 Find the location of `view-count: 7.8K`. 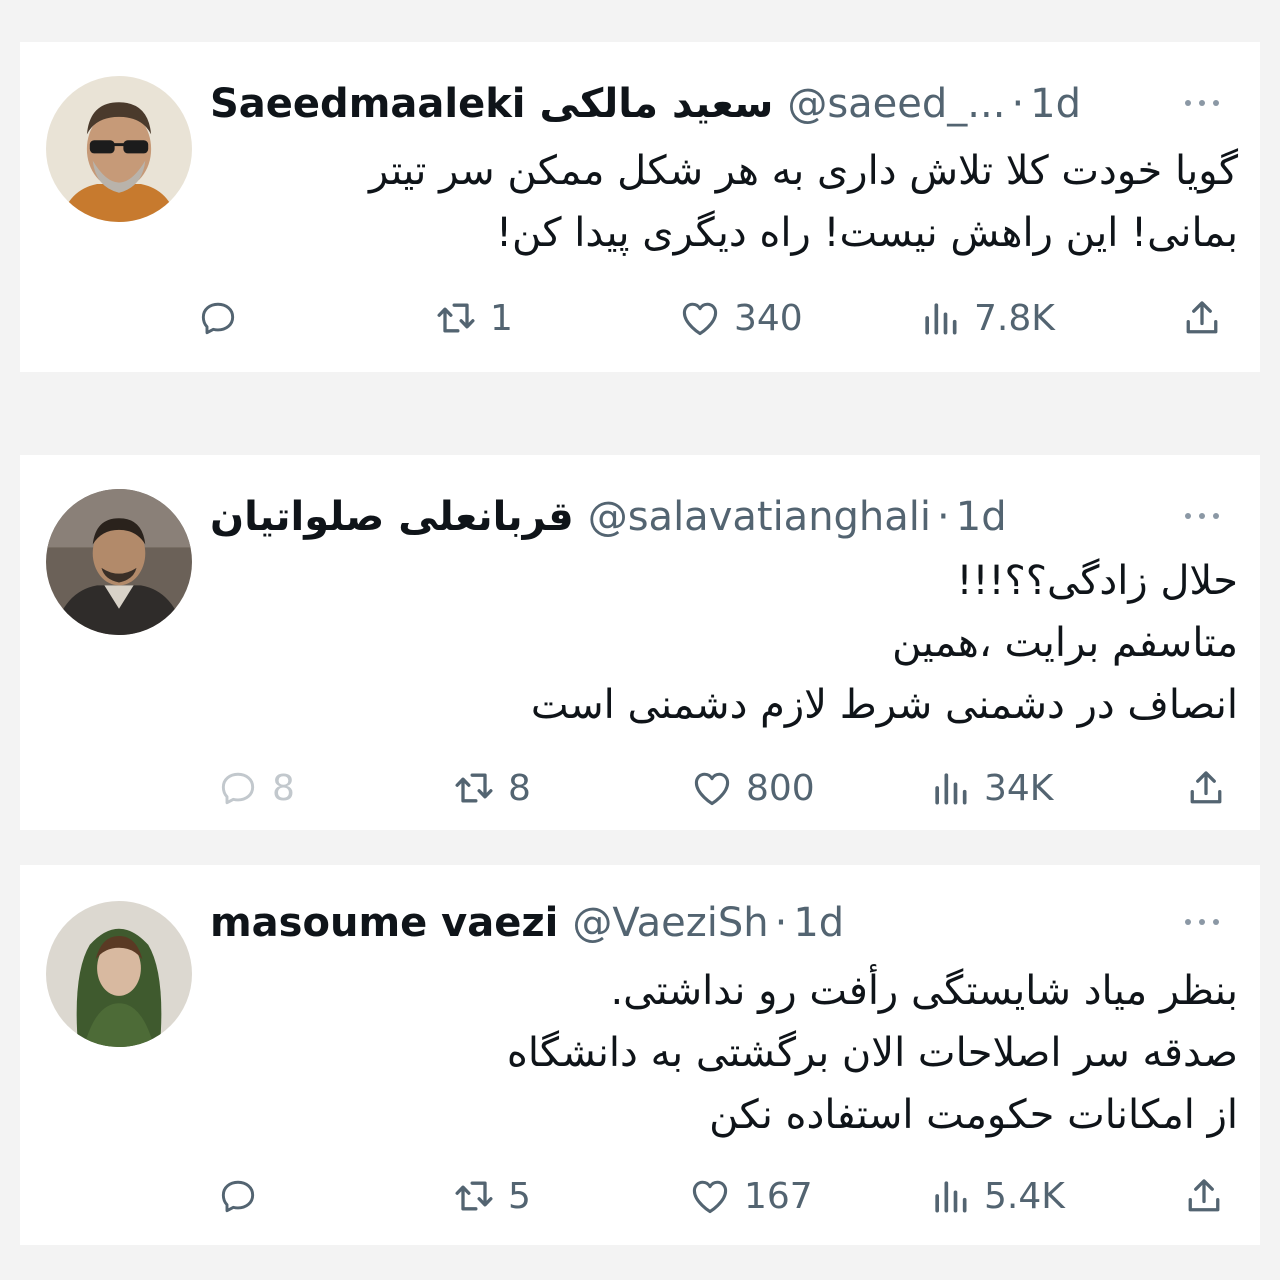

view-count: 7.8K is located at coordinates (1014, 318).